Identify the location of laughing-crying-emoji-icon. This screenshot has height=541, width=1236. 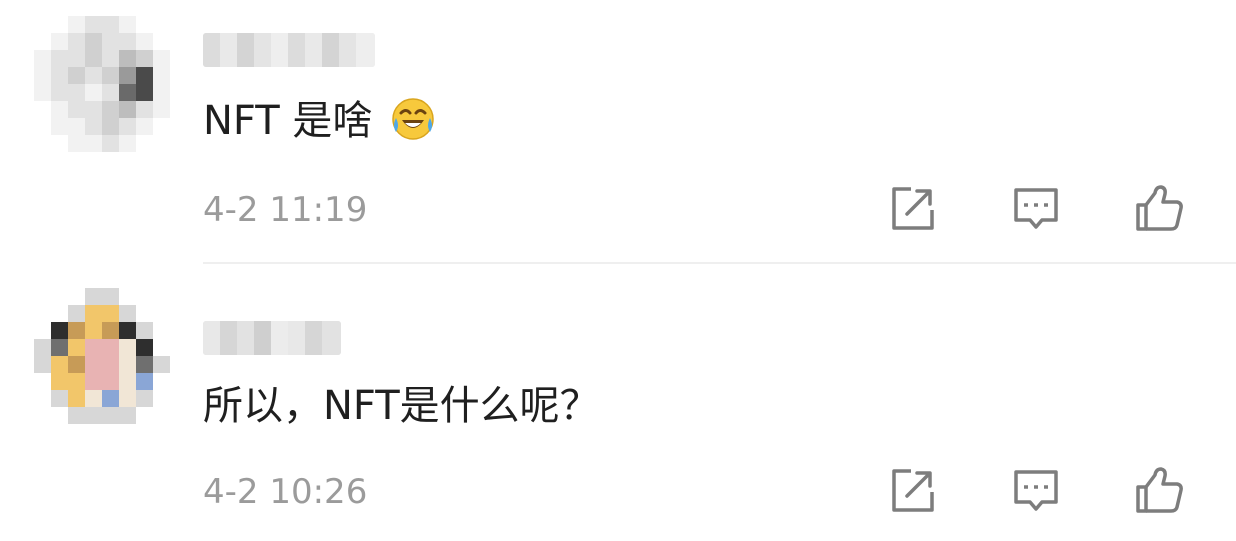
(413, 119).